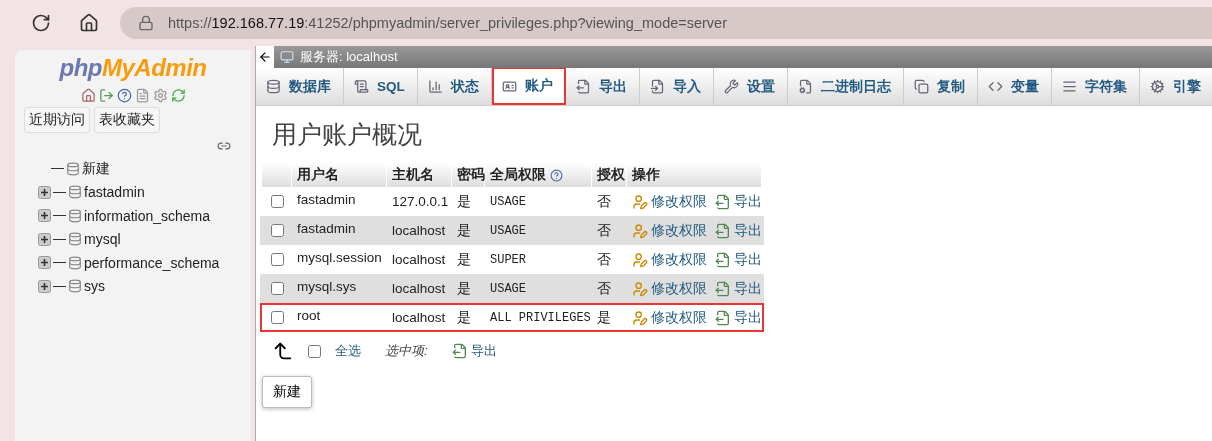 This screenshot has height=441, width=1212. Describe the element at coordinates (528, 86) in the screenshot. I see `tab: 账户` at that location.